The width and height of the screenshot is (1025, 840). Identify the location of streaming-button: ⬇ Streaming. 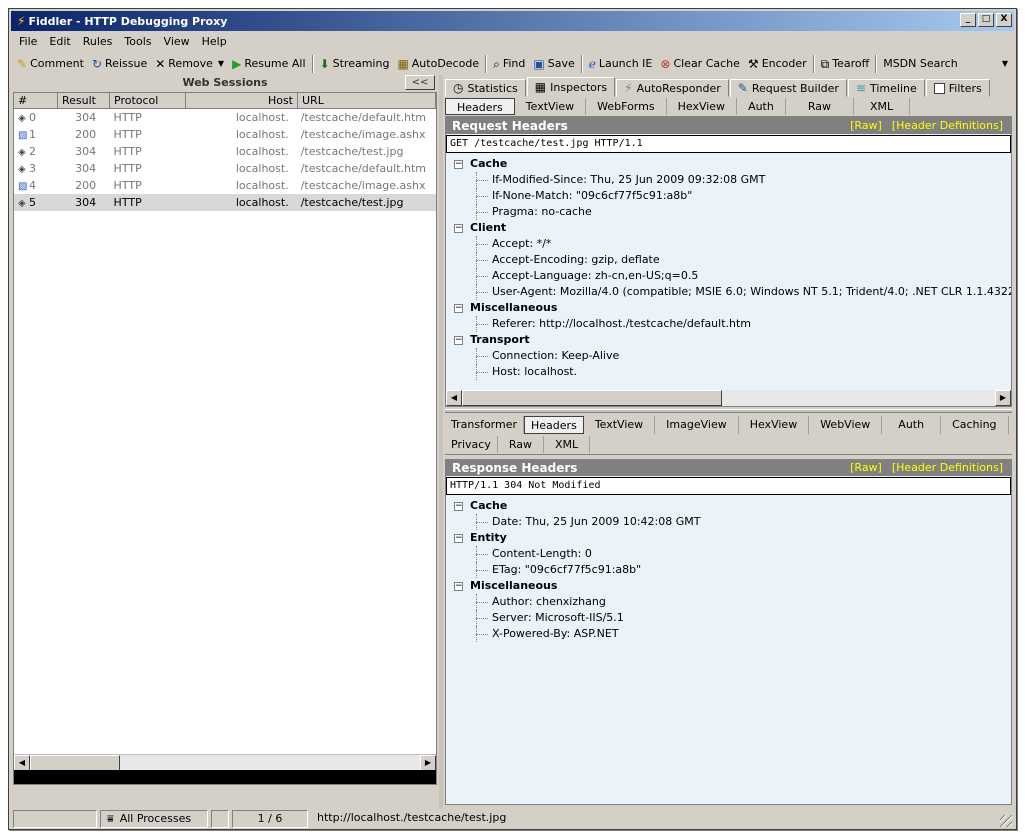
(355, 64).